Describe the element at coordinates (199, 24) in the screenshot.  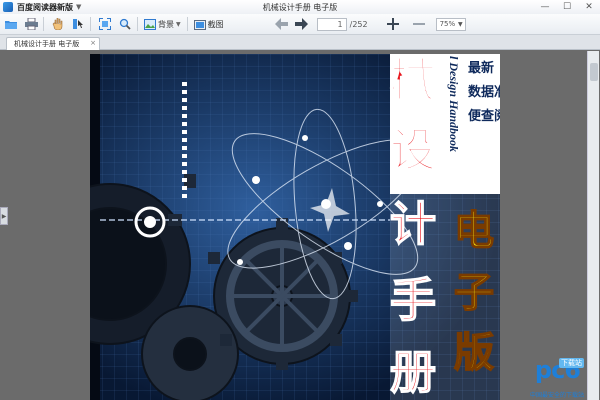
I see `screenshot-icon` at that location.